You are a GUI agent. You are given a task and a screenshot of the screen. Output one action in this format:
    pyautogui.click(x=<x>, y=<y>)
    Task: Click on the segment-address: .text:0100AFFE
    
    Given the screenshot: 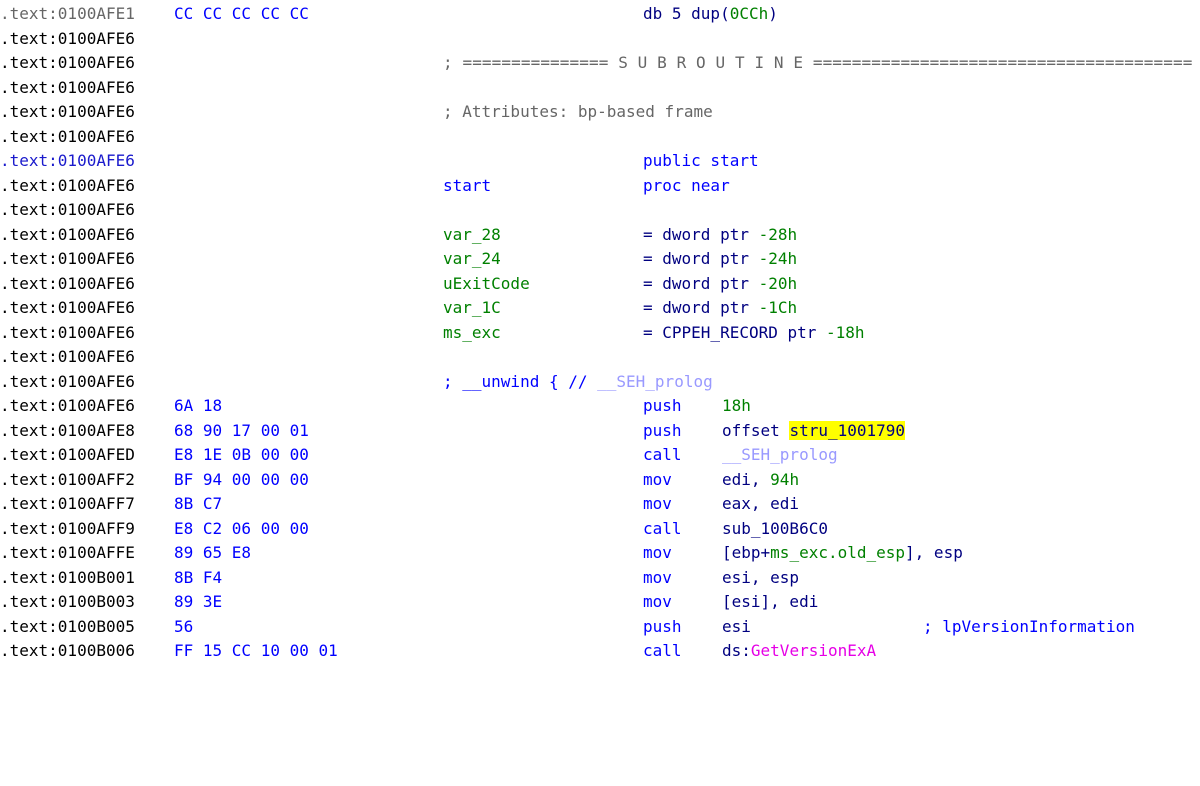 What is the action you would take?
    pyautogui.click(x=67, y=552)
    